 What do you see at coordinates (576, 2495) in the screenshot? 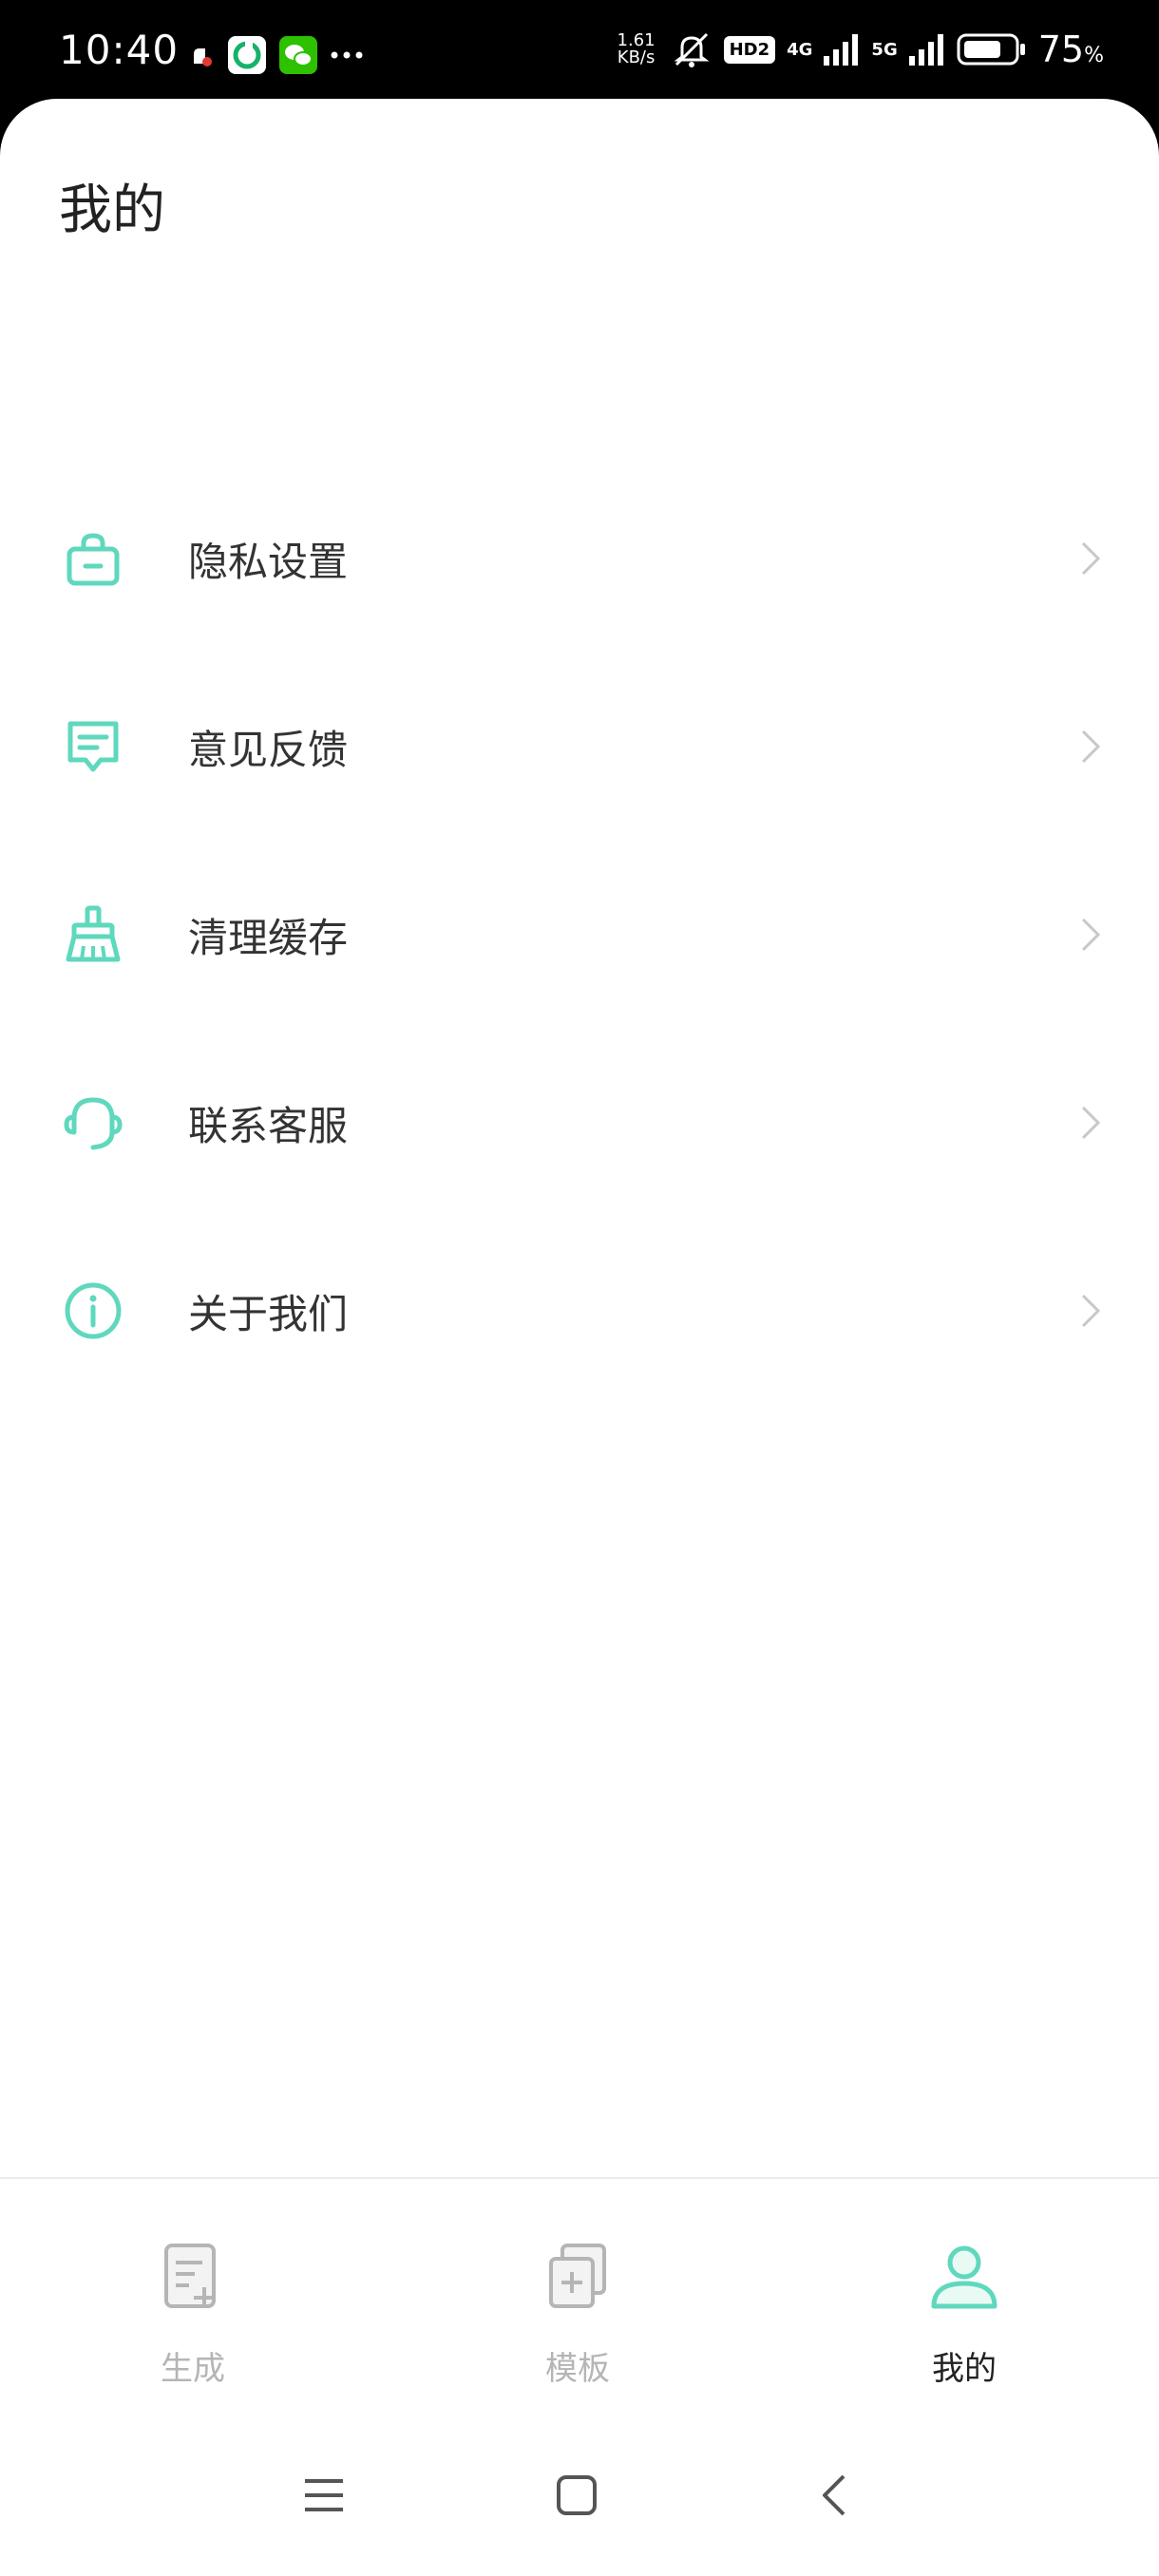
I see `home-square-icon` at bounding box center [576, 2495].